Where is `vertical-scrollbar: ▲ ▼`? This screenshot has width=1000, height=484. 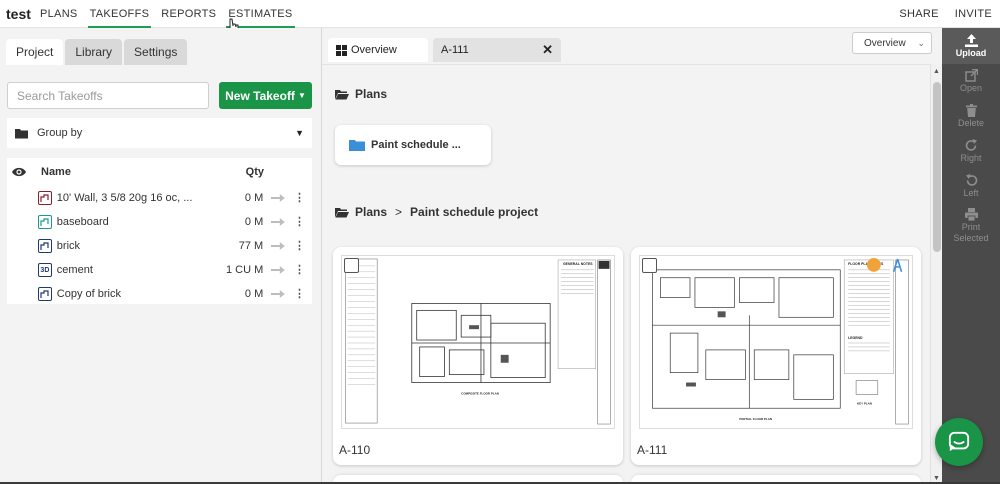
vertical-scrollbar: ▲ ▼ is located at coordinates (936, 274).